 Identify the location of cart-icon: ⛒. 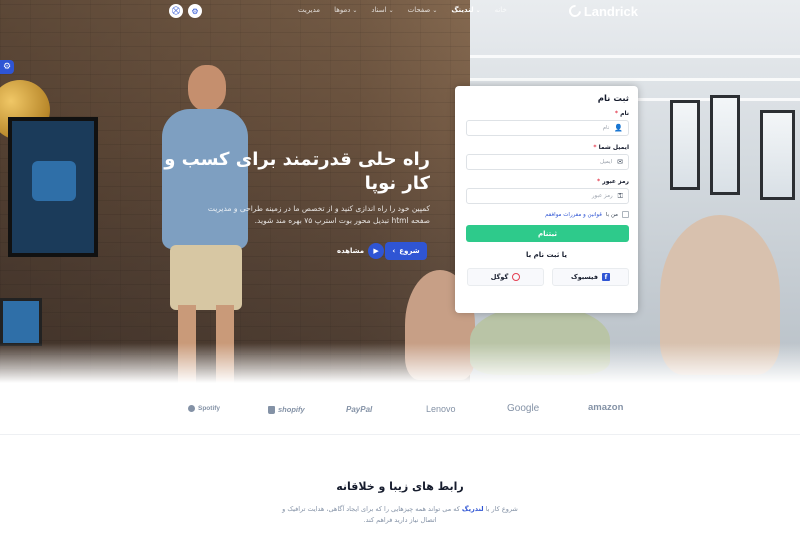
(176, 10).